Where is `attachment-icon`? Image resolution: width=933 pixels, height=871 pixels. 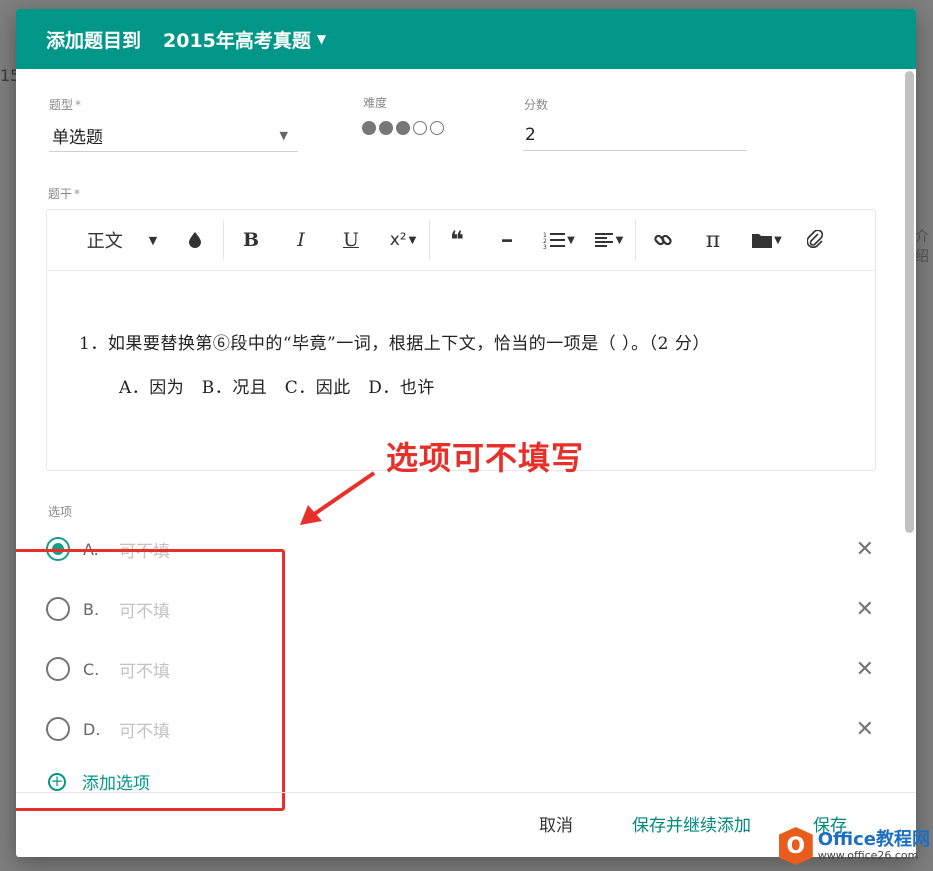
attachment-icon is located at coordinates (815, 240).